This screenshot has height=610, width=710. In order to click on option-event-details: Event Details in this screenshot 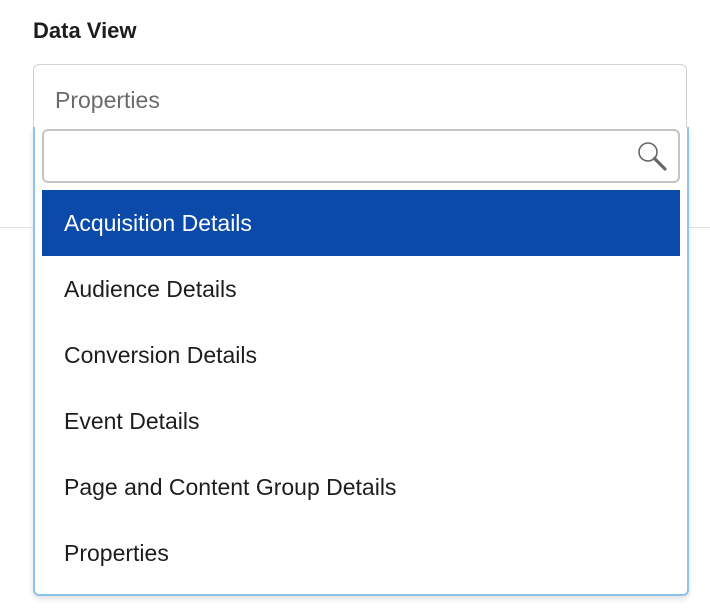, I will do `click(361, 421)`.